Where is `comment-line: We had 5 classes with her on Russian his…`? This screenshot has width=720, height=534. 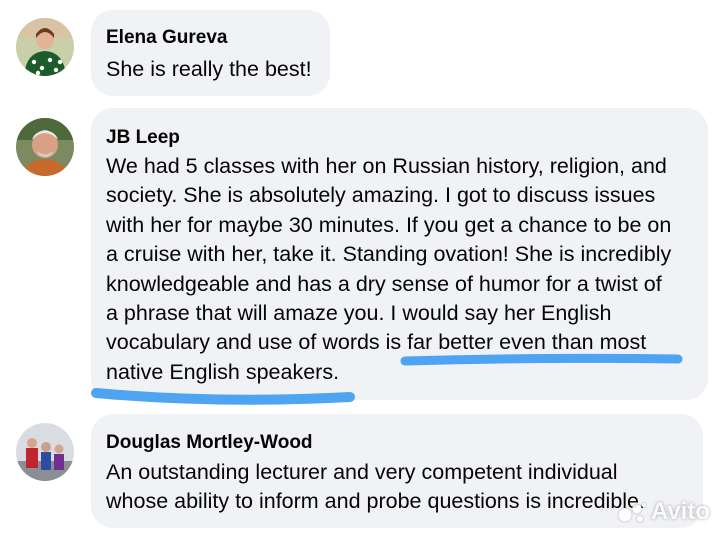
comment-line: We had 5 classes with her on Russian his… is located at coordinates (386, 166).